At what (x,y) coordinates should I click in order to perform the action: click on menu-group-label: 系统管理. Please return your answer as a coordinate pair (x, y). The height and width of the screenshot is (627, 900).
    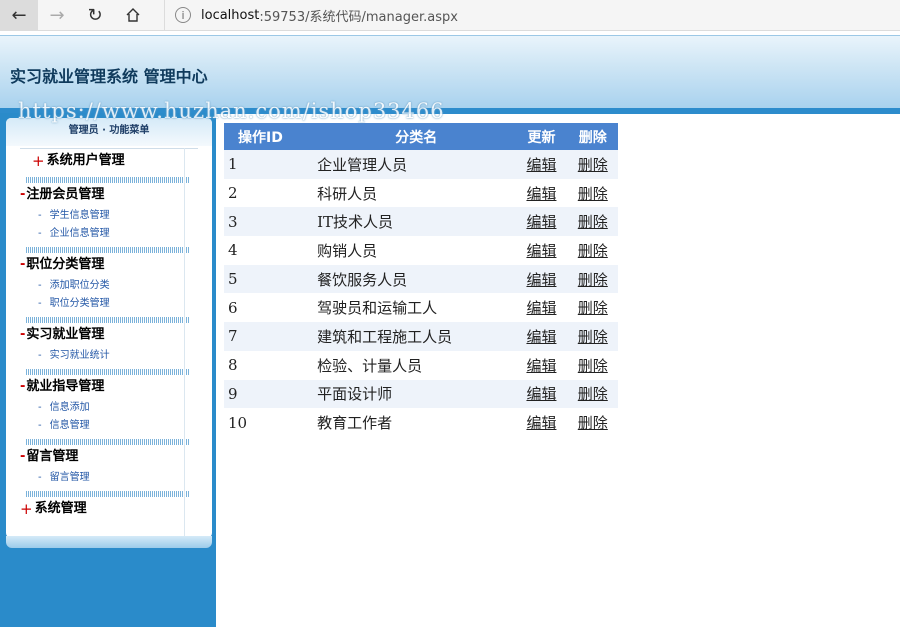
    Looking at the image, I should click on (60, 508).